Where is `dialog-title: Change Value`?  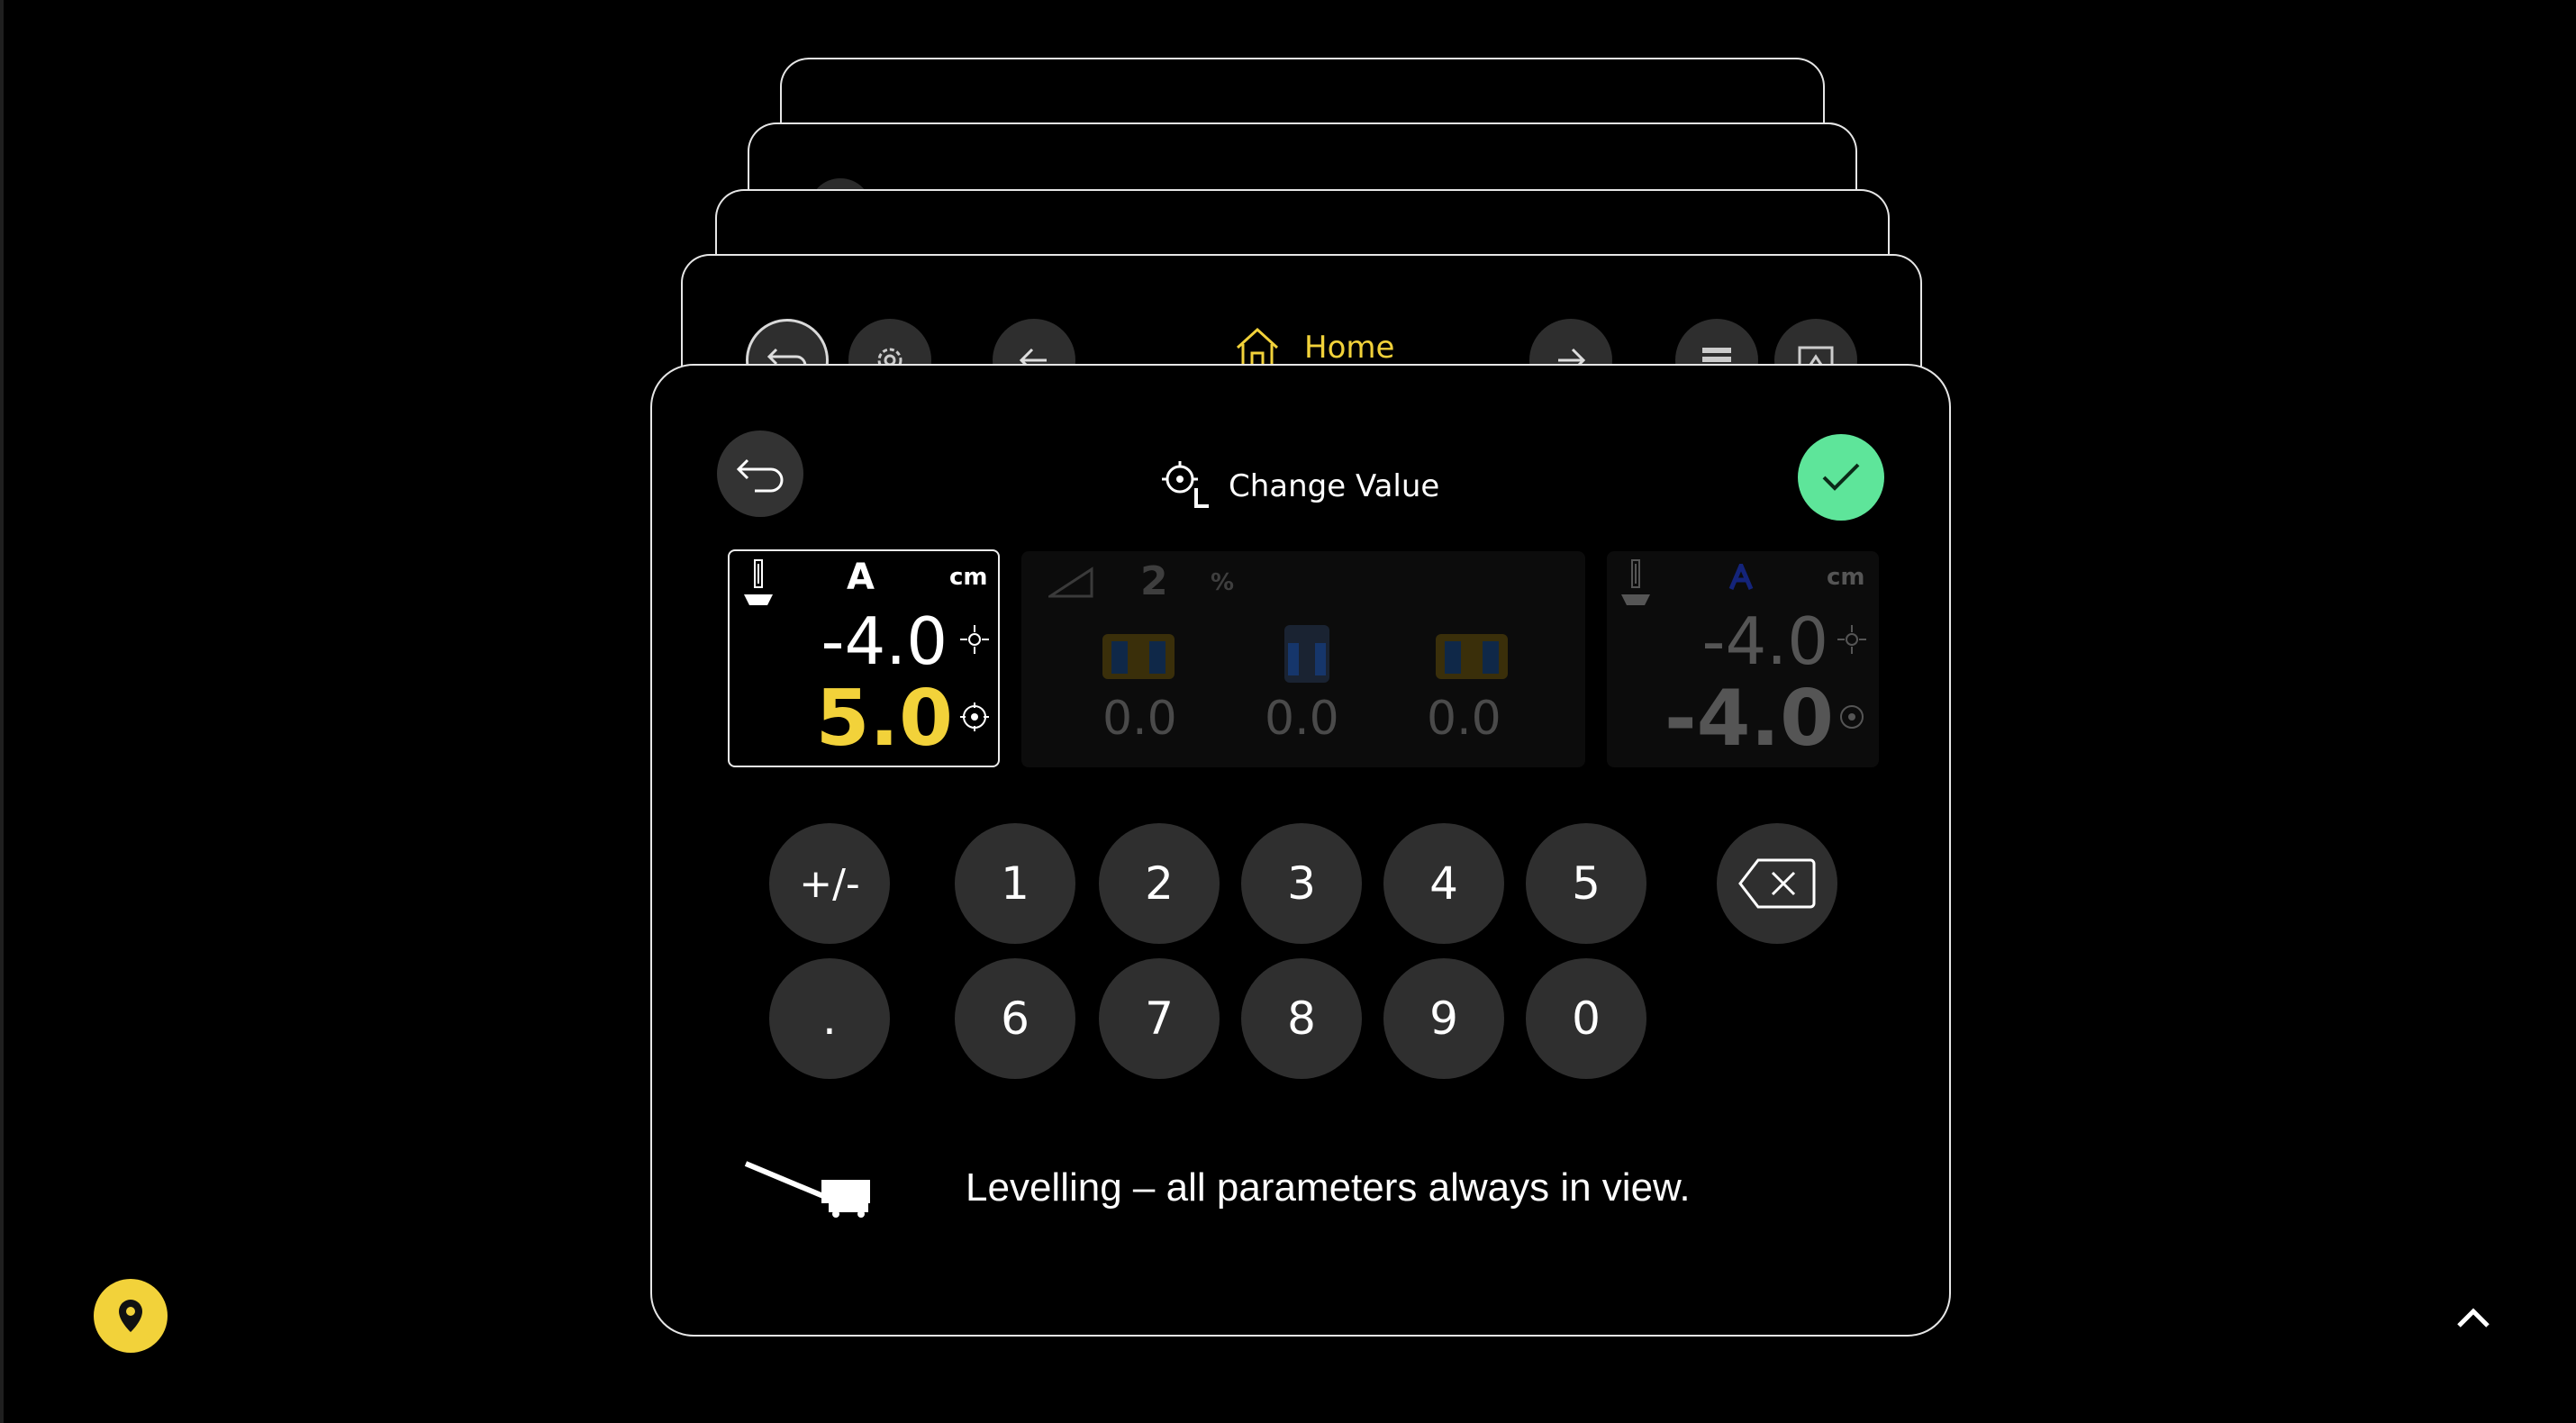
dialog-title: Change Value is located at coordinates (1334, 486).